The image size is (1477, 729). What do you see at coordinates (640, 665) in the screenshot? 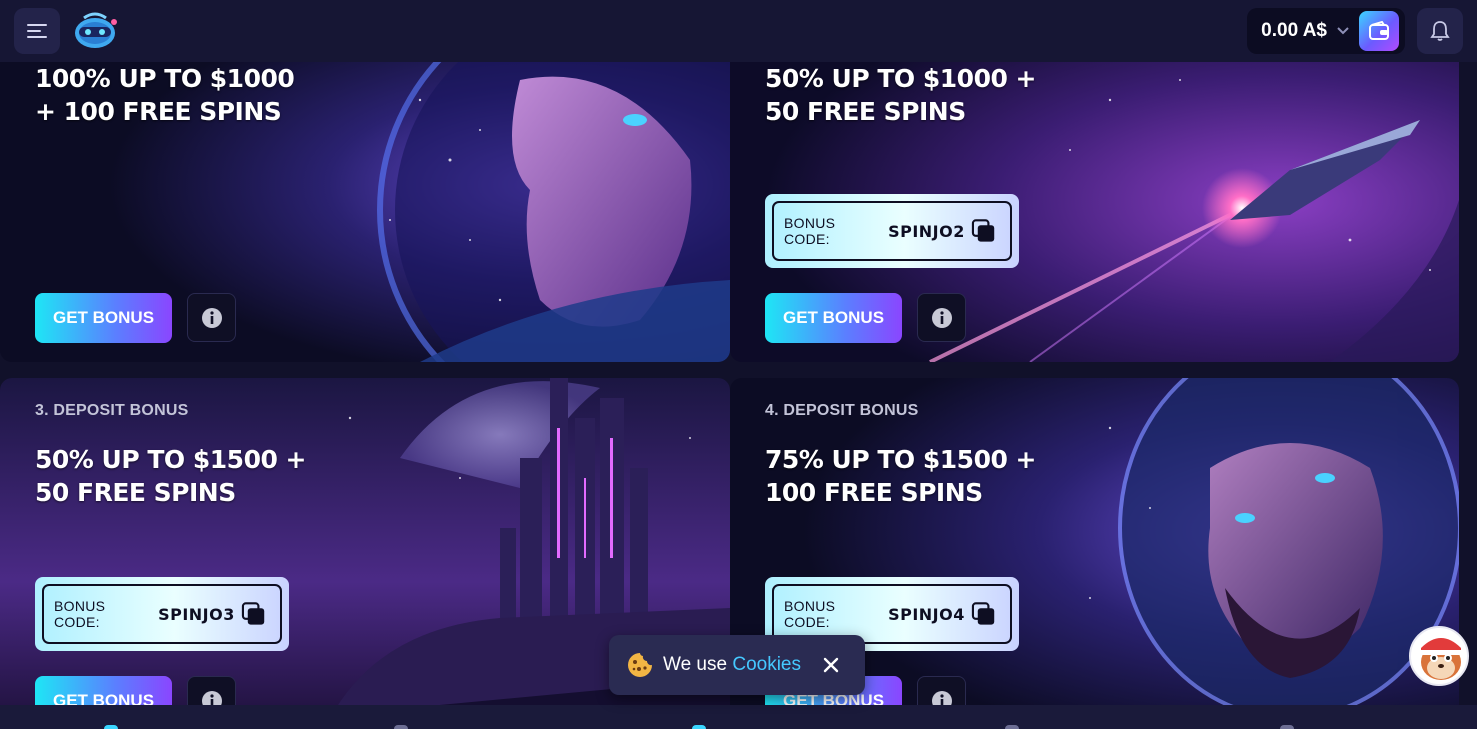
I see `cookie-icon` at bounding box center [640, 665].